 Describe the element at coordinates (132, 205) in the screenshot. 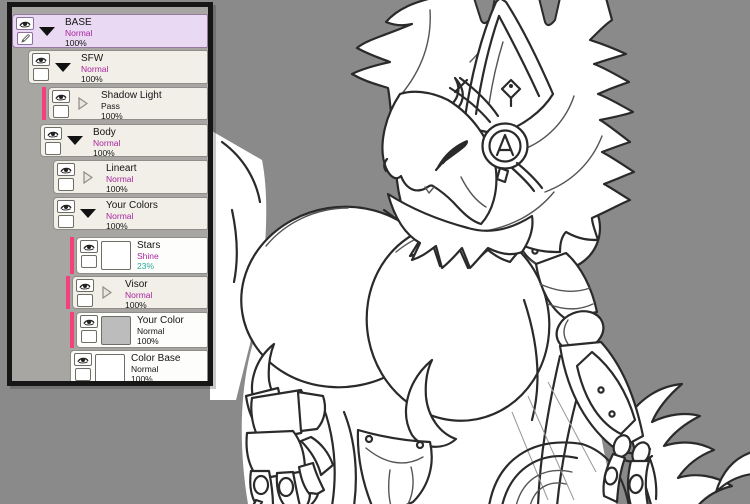

I see `layer-name: Your Colors` at that location.